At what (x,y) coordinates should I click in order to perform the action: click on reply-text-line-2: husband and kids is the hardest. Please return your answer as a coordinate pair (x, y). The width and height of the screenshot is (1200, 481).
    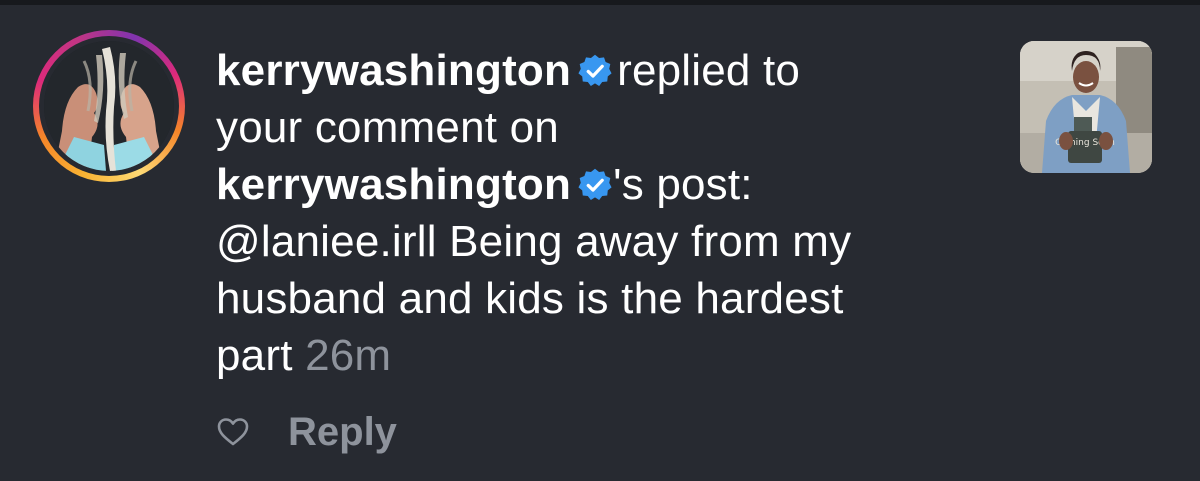
    Looking at the image, I should click on (530, 298).